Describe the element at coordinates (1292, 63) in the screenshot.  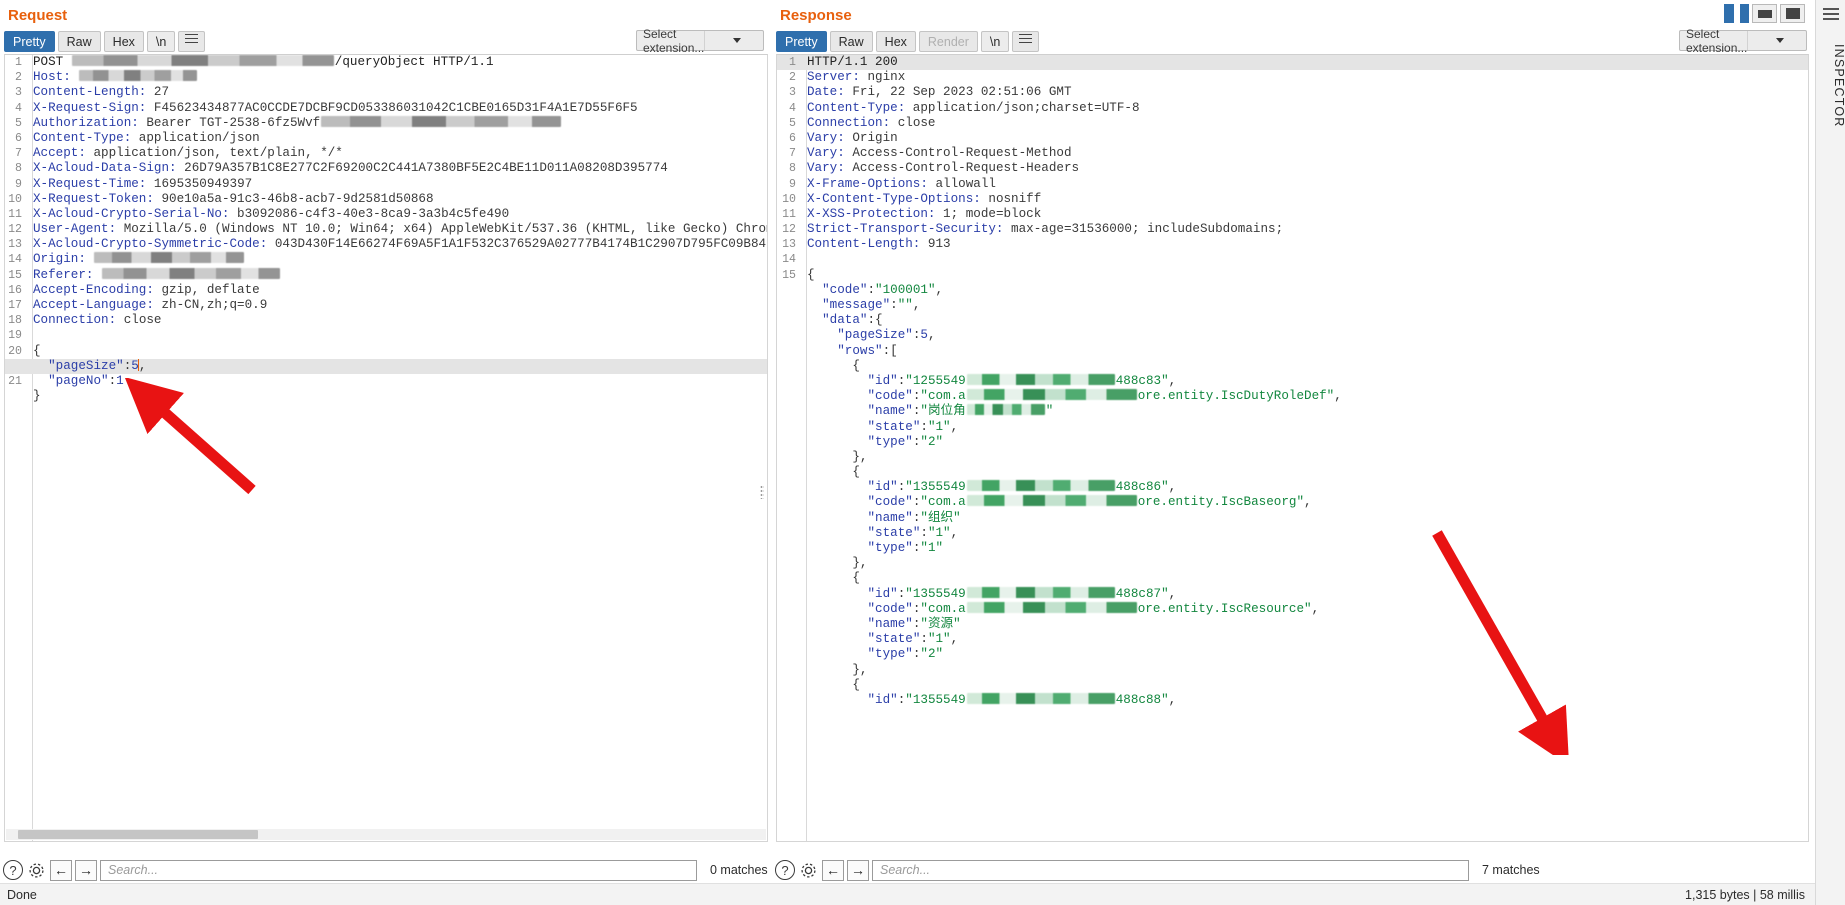
I see `code-line: 1 HTTP/1.1 200` at that location.